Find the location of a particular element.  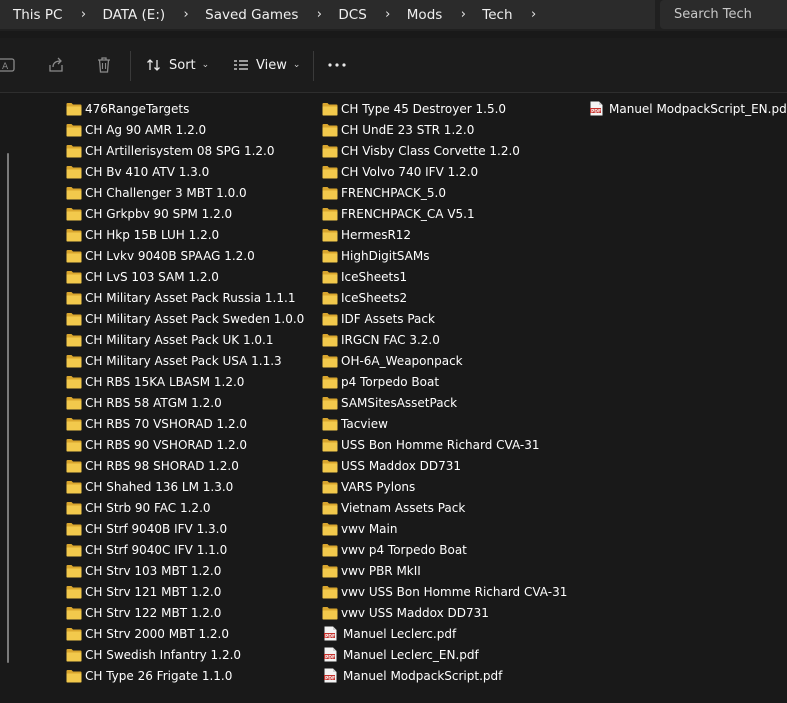

breadcrumb-item: DATA (E:) is located at coordinates (133, 15).